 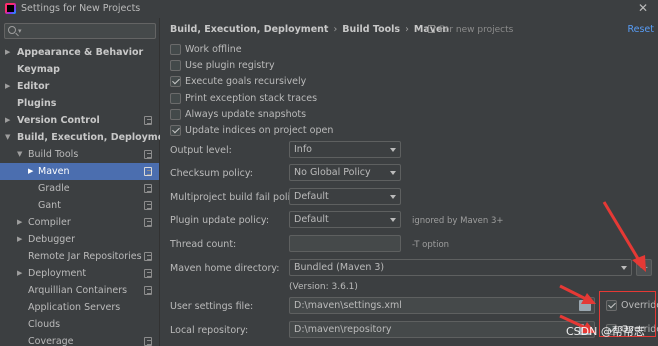 I want to click on thread-count-label: Thread count:, so click(x=203, y=244).